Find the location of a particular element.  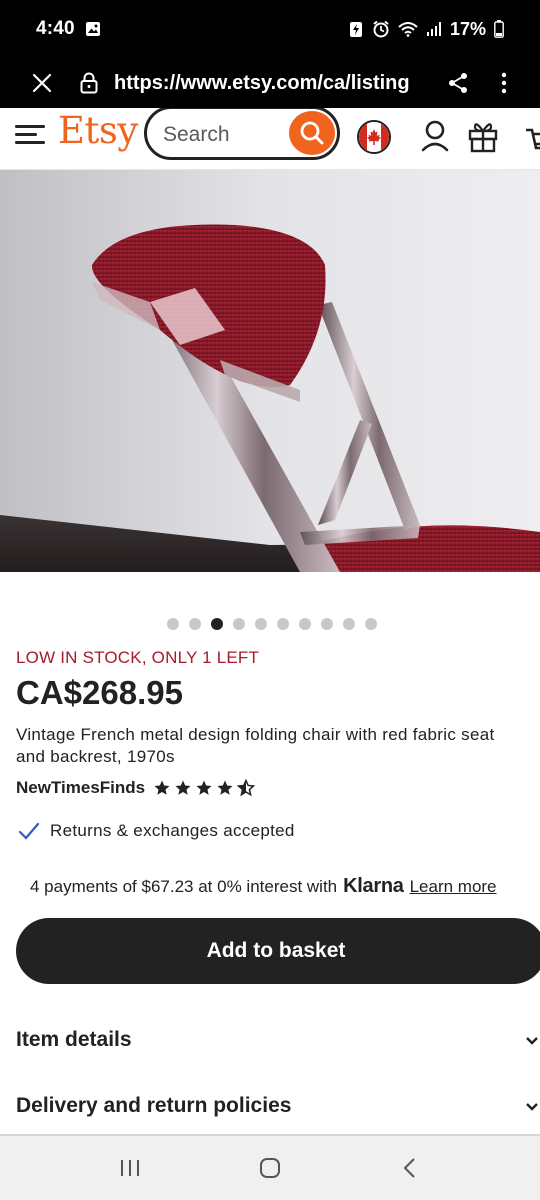

battery-percentage: 17% is located at coordinates (467, 28).